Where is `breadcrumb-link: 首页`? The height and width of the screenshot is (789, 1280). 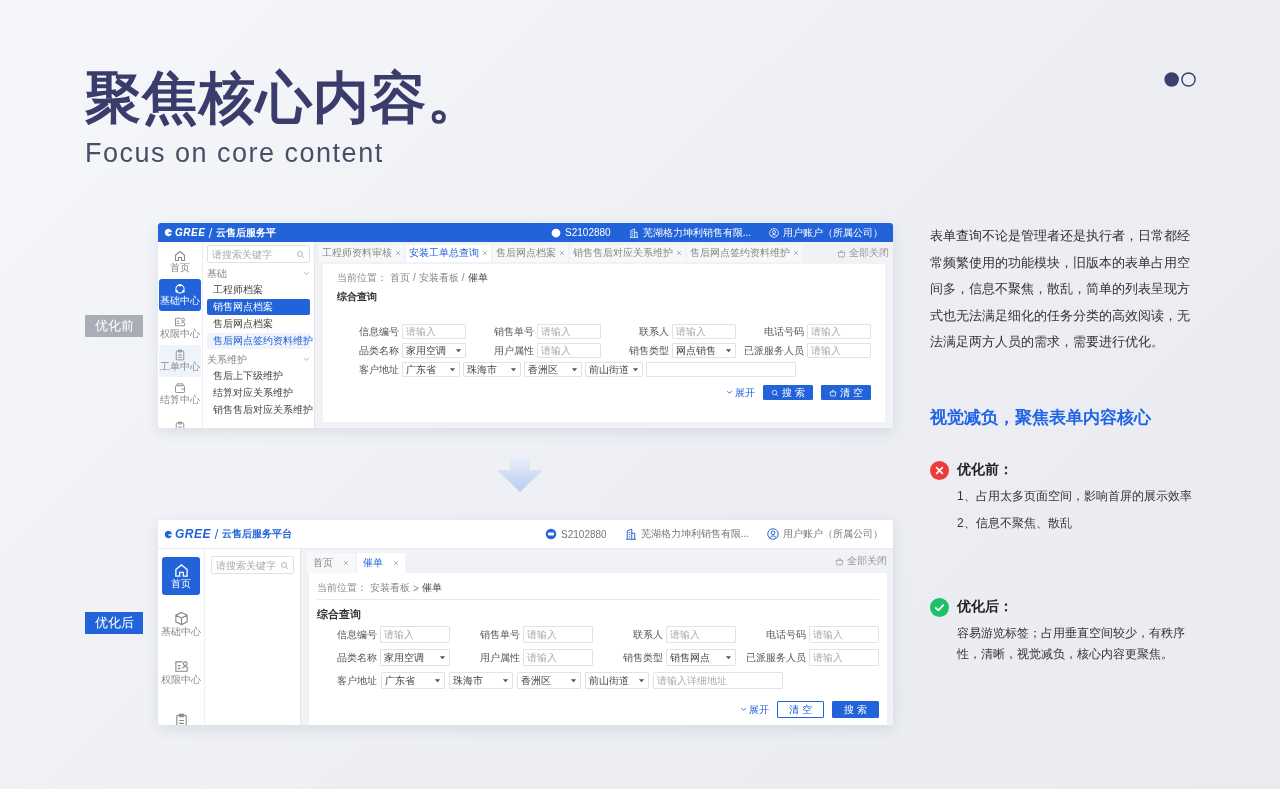 breadcrumb-link: 首页 is located at coordinates (400, 277).